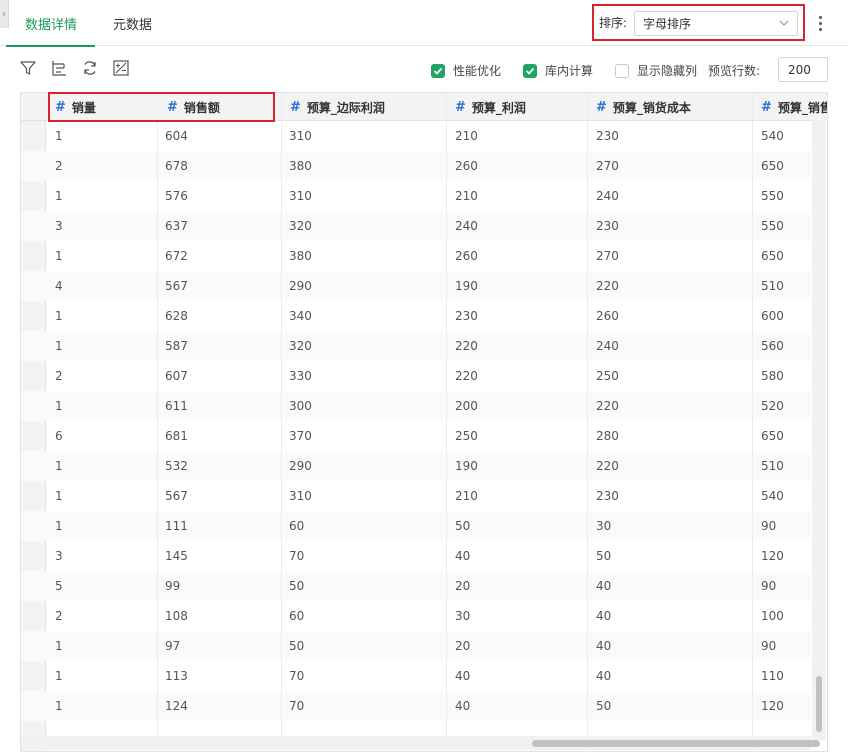 This screenshot has height=756, width=848. Describe the element at coordinates (803, 69) in the screenshot. I see `preview-rows-input: 200` at that location.